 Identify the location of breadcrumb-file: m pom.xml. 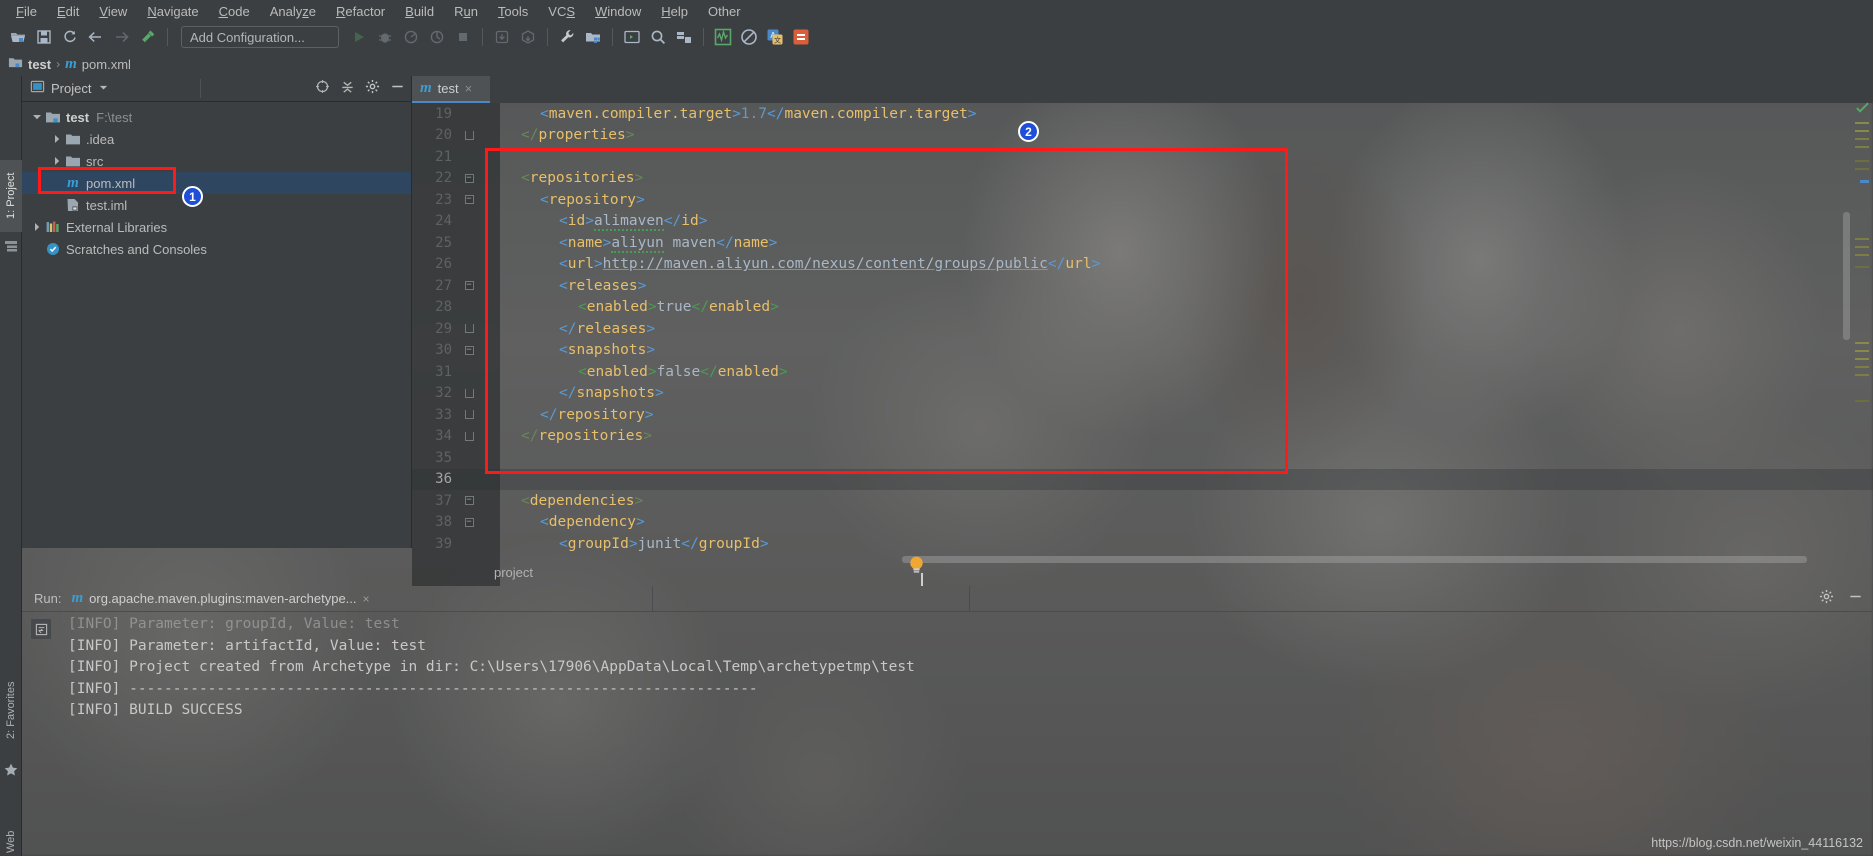
(98, 64).